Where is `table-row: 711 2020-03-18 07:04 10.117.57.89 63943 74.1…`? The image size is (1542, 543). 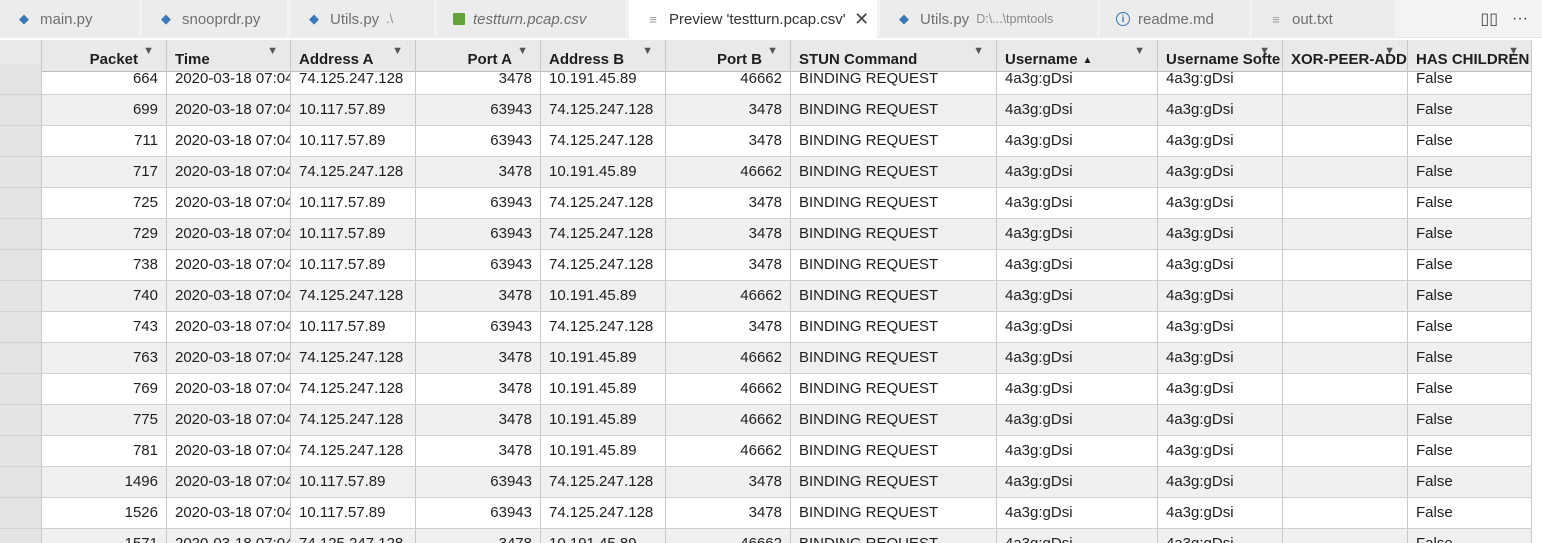
table-row: 711 2020-03-18 07:04 10.117.57.89 63943 74.1… is located at coordinates (766, 141).